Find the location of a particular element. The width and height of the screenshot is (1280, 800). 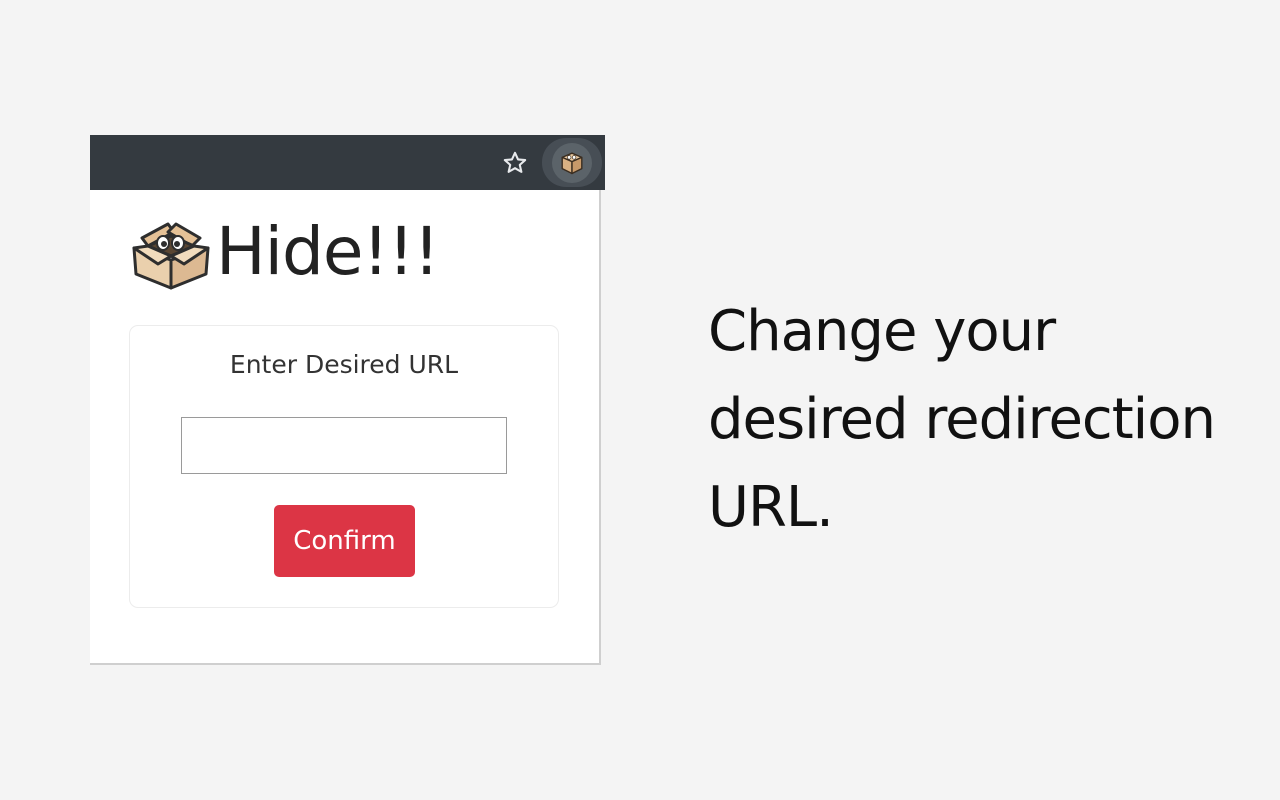

url-form-card: Enter Desired URL Confirm is located at coordinates (344, 466).